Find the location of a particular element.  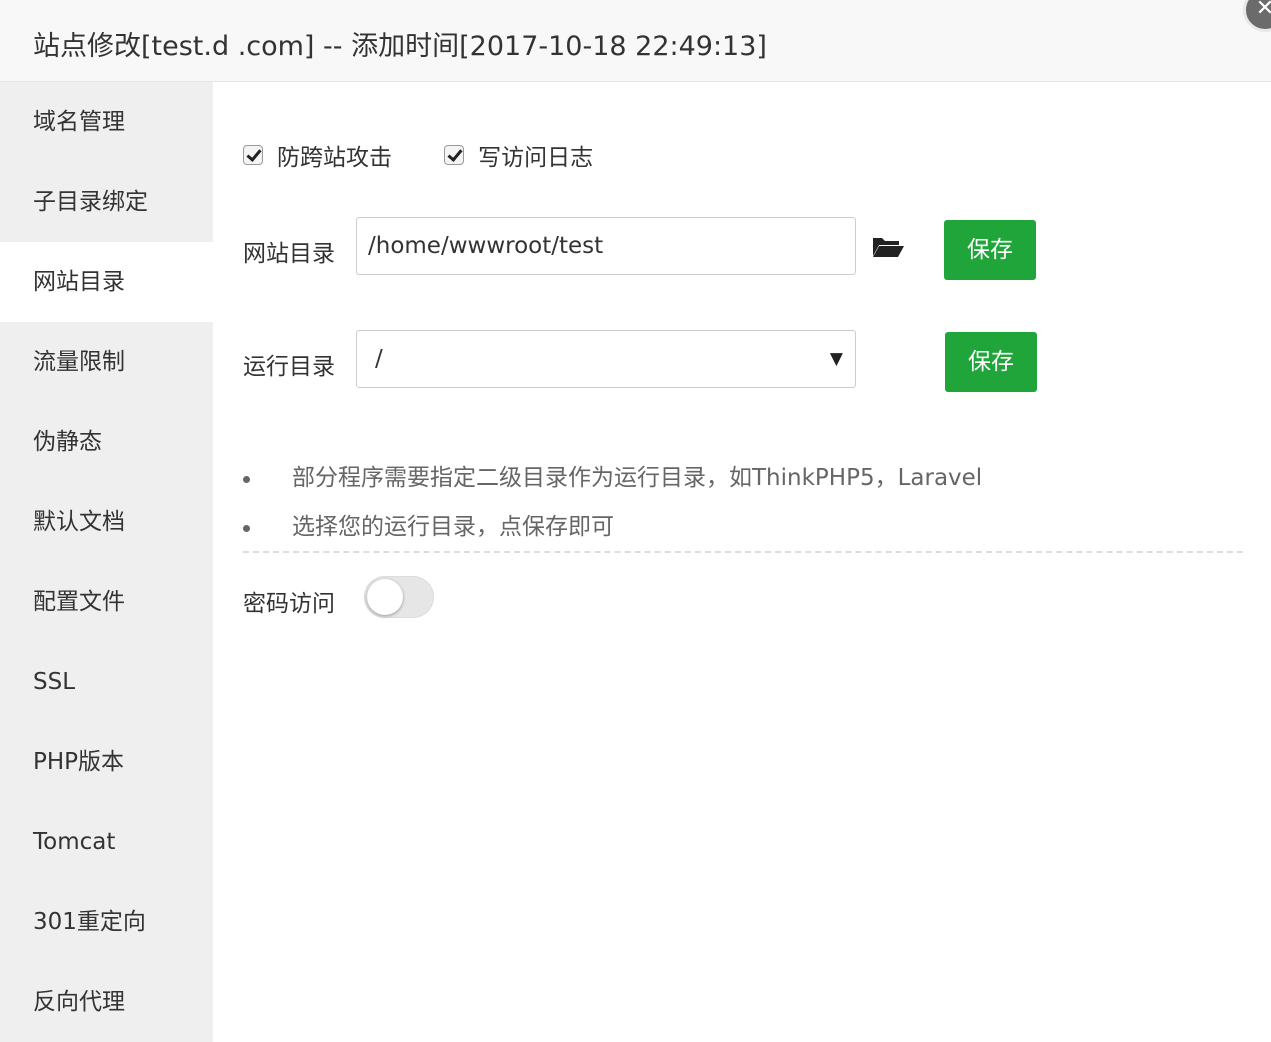

password-access-toggle is located at coordinates (399, 597).